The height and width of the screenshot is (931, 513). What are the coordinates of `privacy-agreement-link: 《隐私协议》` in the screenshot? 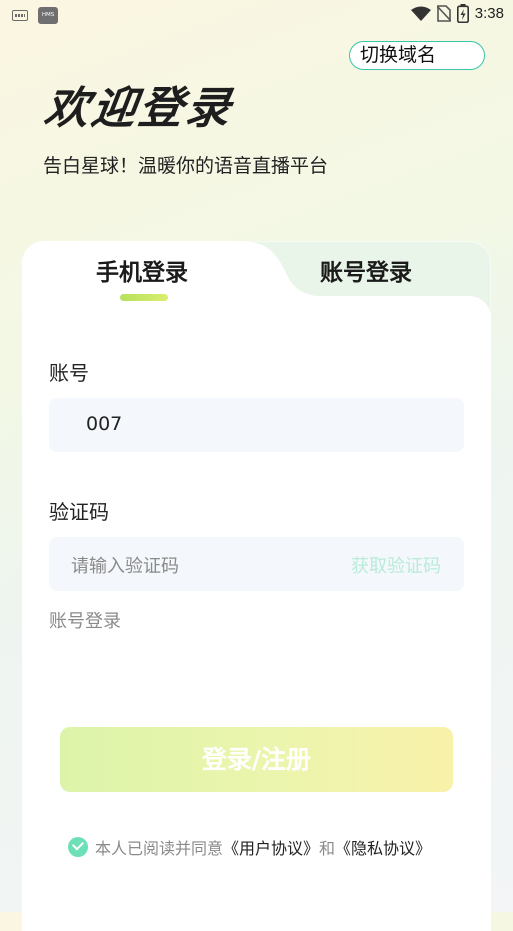 It's located at (383, 847).